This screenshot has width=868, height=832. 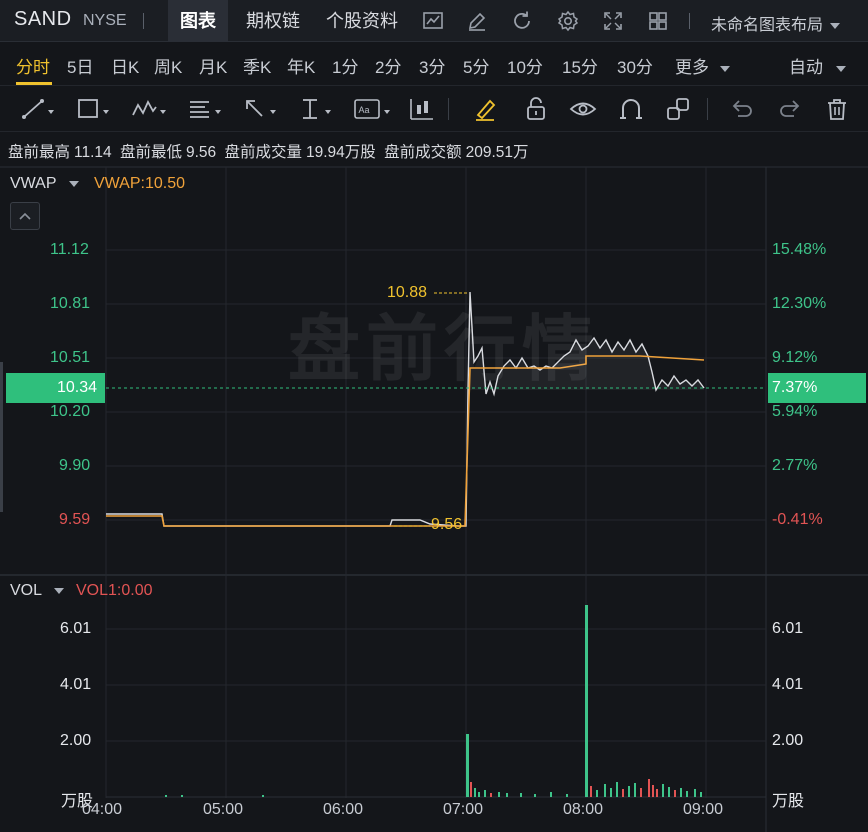 What do you see at coordinates (340, 152) in the screenshot?
I see `premarket-volume-value: 19.94万股` at bounding box center [340, 152].